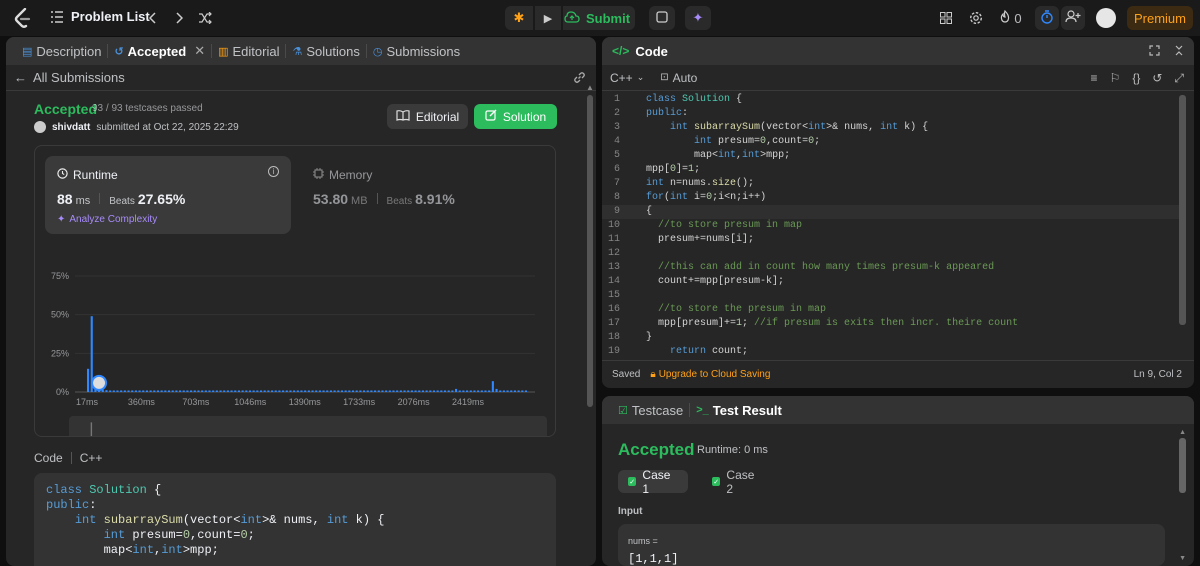 Image resolution: width=1200 pixels, height=566 pixels. Describe the element at coordinates (1115, 78) in the screenshot. I see `bookmark-icon: ⚐` at that location.